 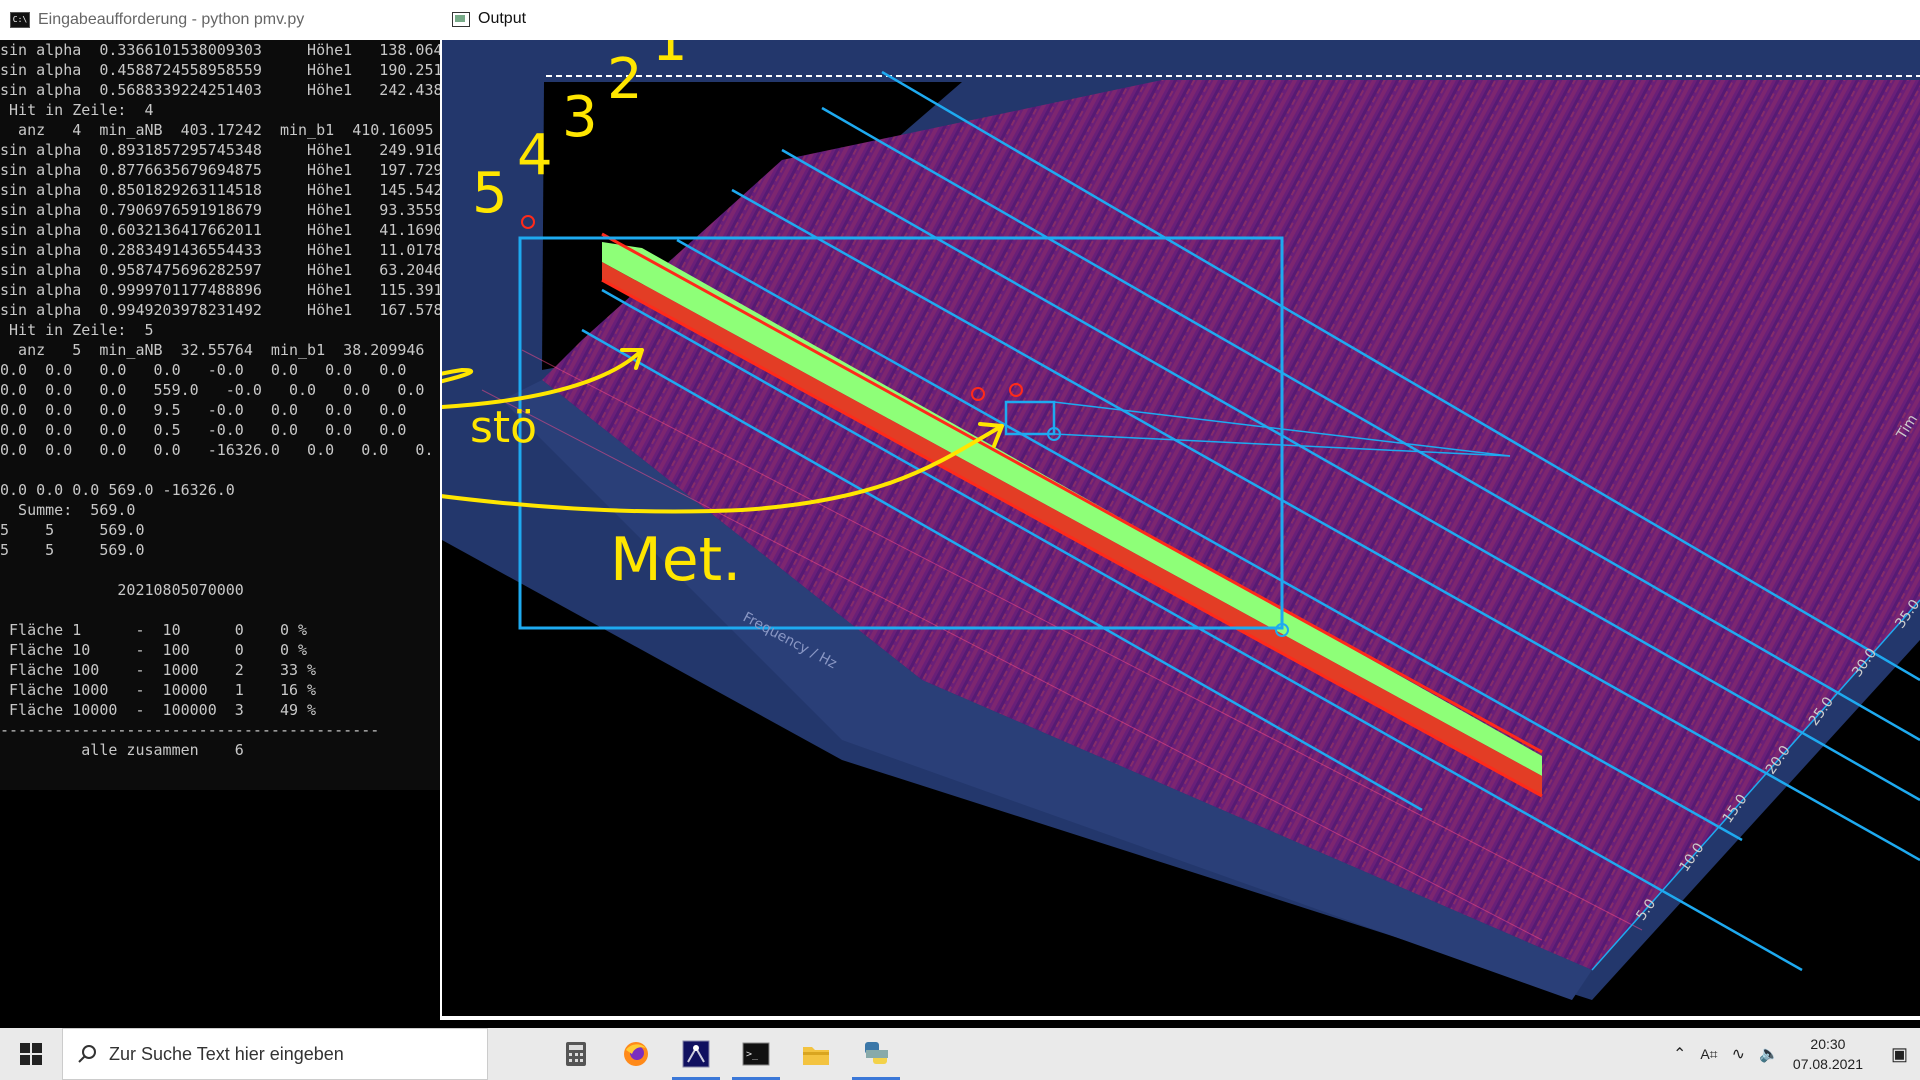 What do you see at coordinates (461, 19) in the screenshot?
I see `window-icon` at bounding box center [461, 19].